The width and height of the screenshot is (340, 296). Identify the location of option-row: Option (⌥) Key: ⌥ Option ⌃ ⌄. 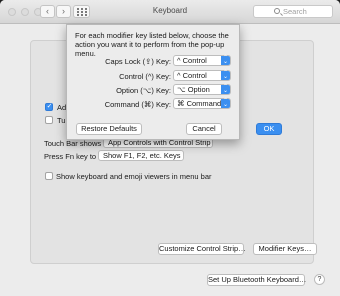
(154, 90).